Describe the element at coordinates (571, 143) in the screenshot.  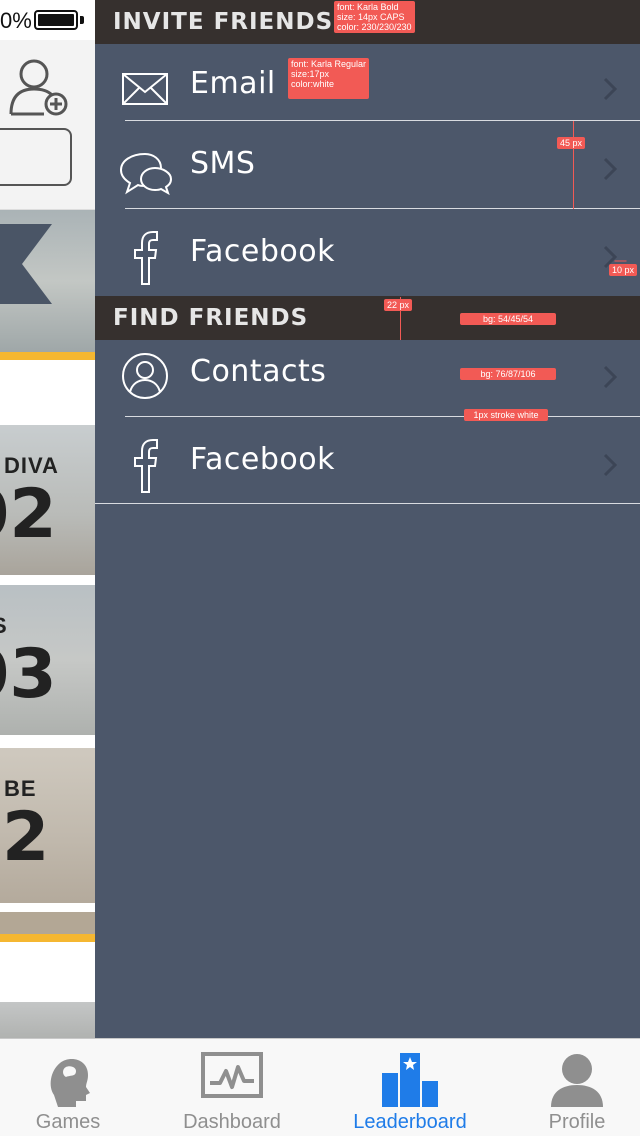
I see `annotation-row-height: 45 px` at that location.